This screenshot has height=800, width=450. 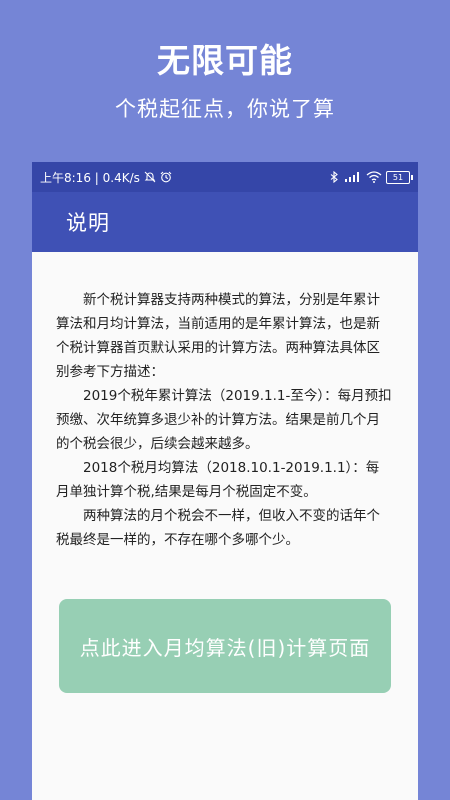 I want to click on status-left: 上午8:16 | 0.4K/s, so click(x=106, y=177).